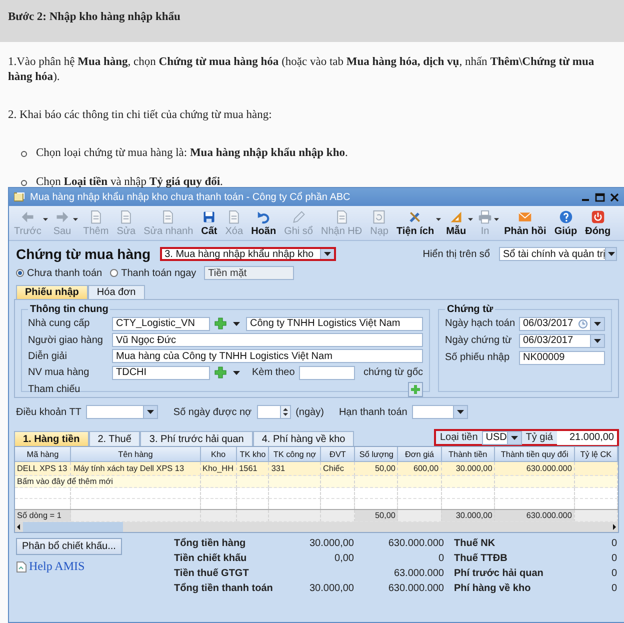 The image size is (624, 623). Describe the element at coordinates (562, 357) in the screenshot. I see `text-field: NK00009` at that location.